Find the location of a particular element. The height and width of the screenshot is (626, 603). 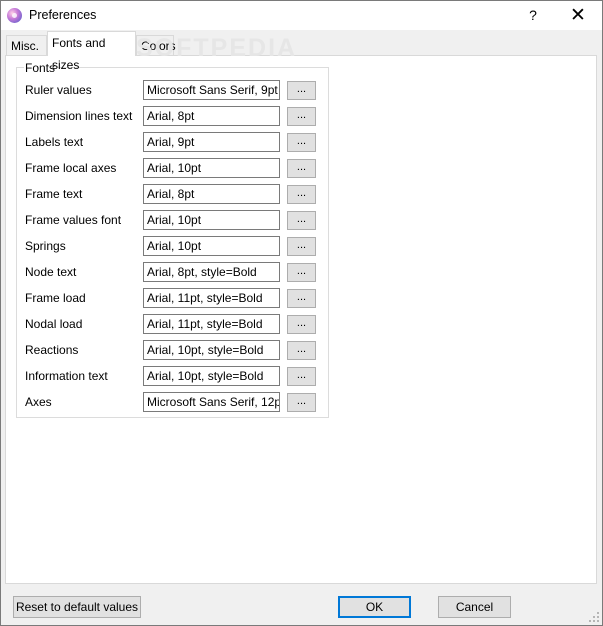

font-row-label: Frame text is located at coordinates (54, 194).